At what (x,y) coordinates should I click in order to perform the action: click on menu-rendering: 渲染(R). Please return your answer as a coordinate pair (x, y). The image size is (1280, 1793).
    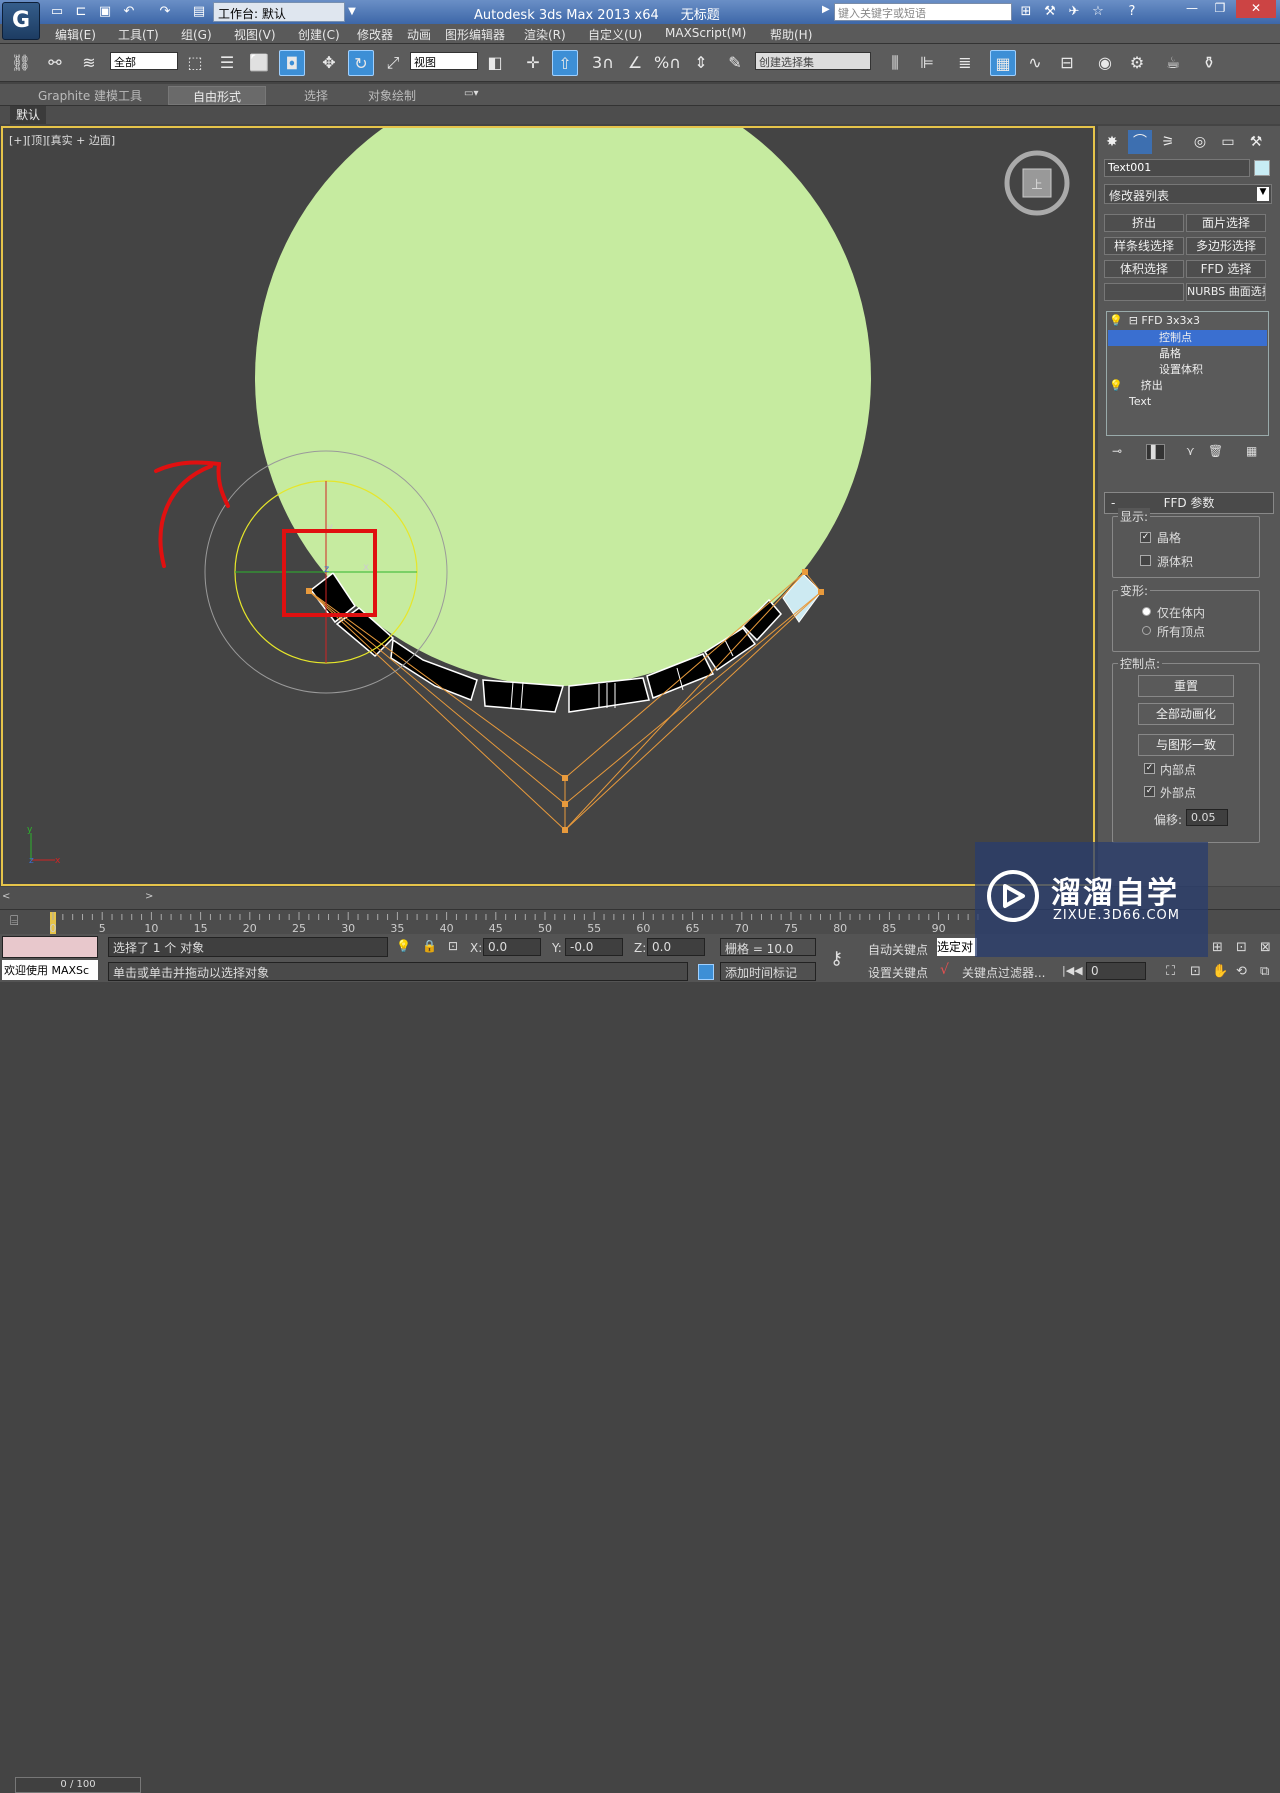
    Looking at the image, I should click on (545, 34).